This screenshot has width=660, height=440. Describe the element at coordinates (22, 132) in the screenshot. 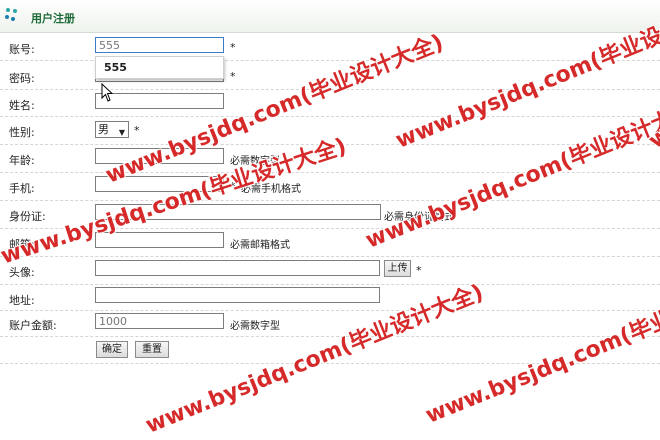

I see `gender-label: 性别:` at that location.